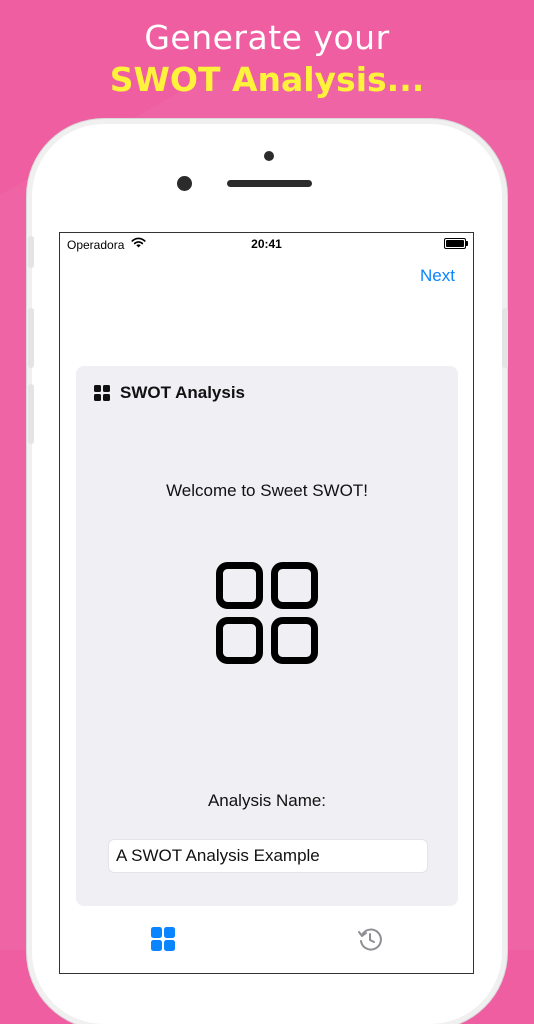 This screenshot has height=1024, width=534. Describe the element at coordinates (267, 490) in the screenshot. I see `welcome-message: Welcome to Sweet SWOT!` at that location.